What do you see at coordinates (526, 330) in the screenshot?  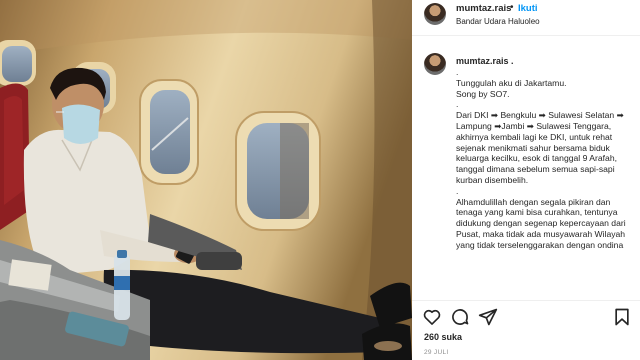 I see `action-bar: 260 suka 29 JULI` at bounding box center [526, 330].